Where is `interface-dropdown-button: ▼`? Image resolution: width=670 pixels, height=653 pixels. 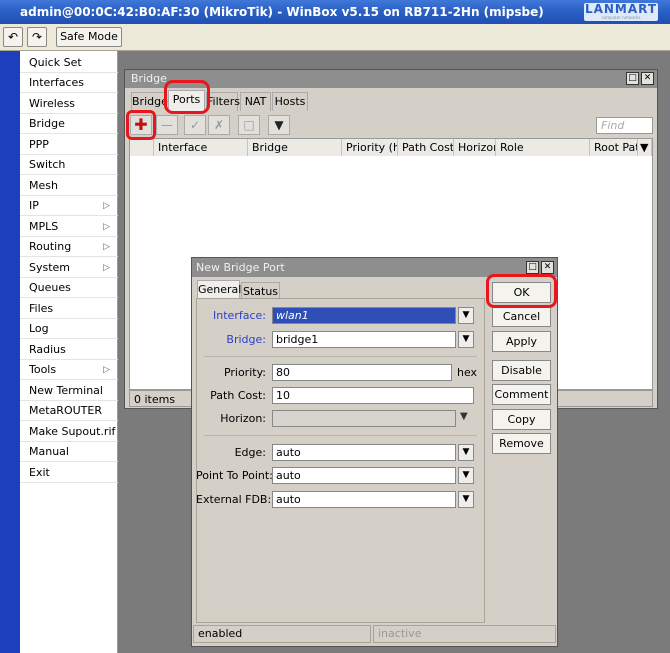
interface-dropdown-button: ▼ is located at coordinates (466, 315).